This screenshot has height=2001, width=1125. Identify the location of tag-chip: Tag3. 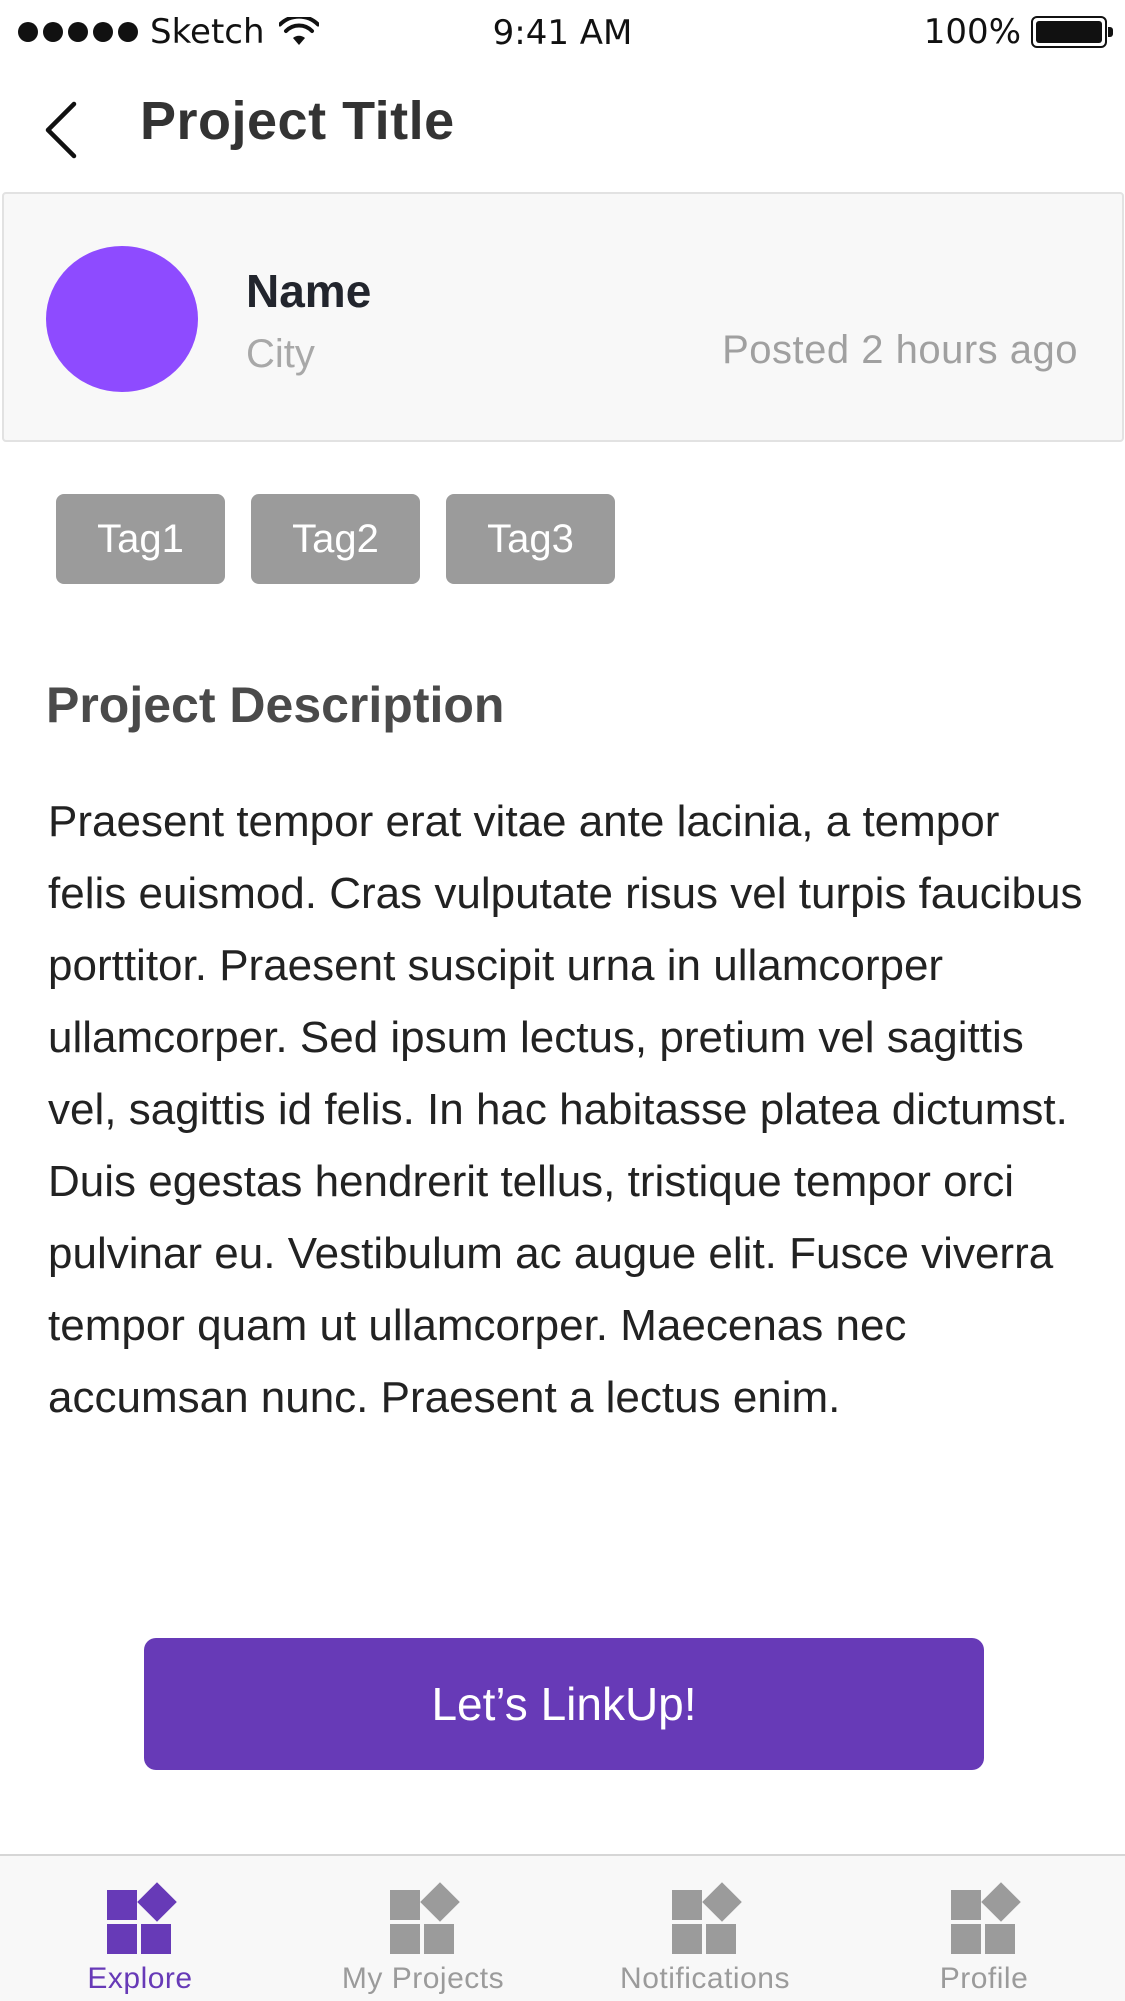
(530, 539).